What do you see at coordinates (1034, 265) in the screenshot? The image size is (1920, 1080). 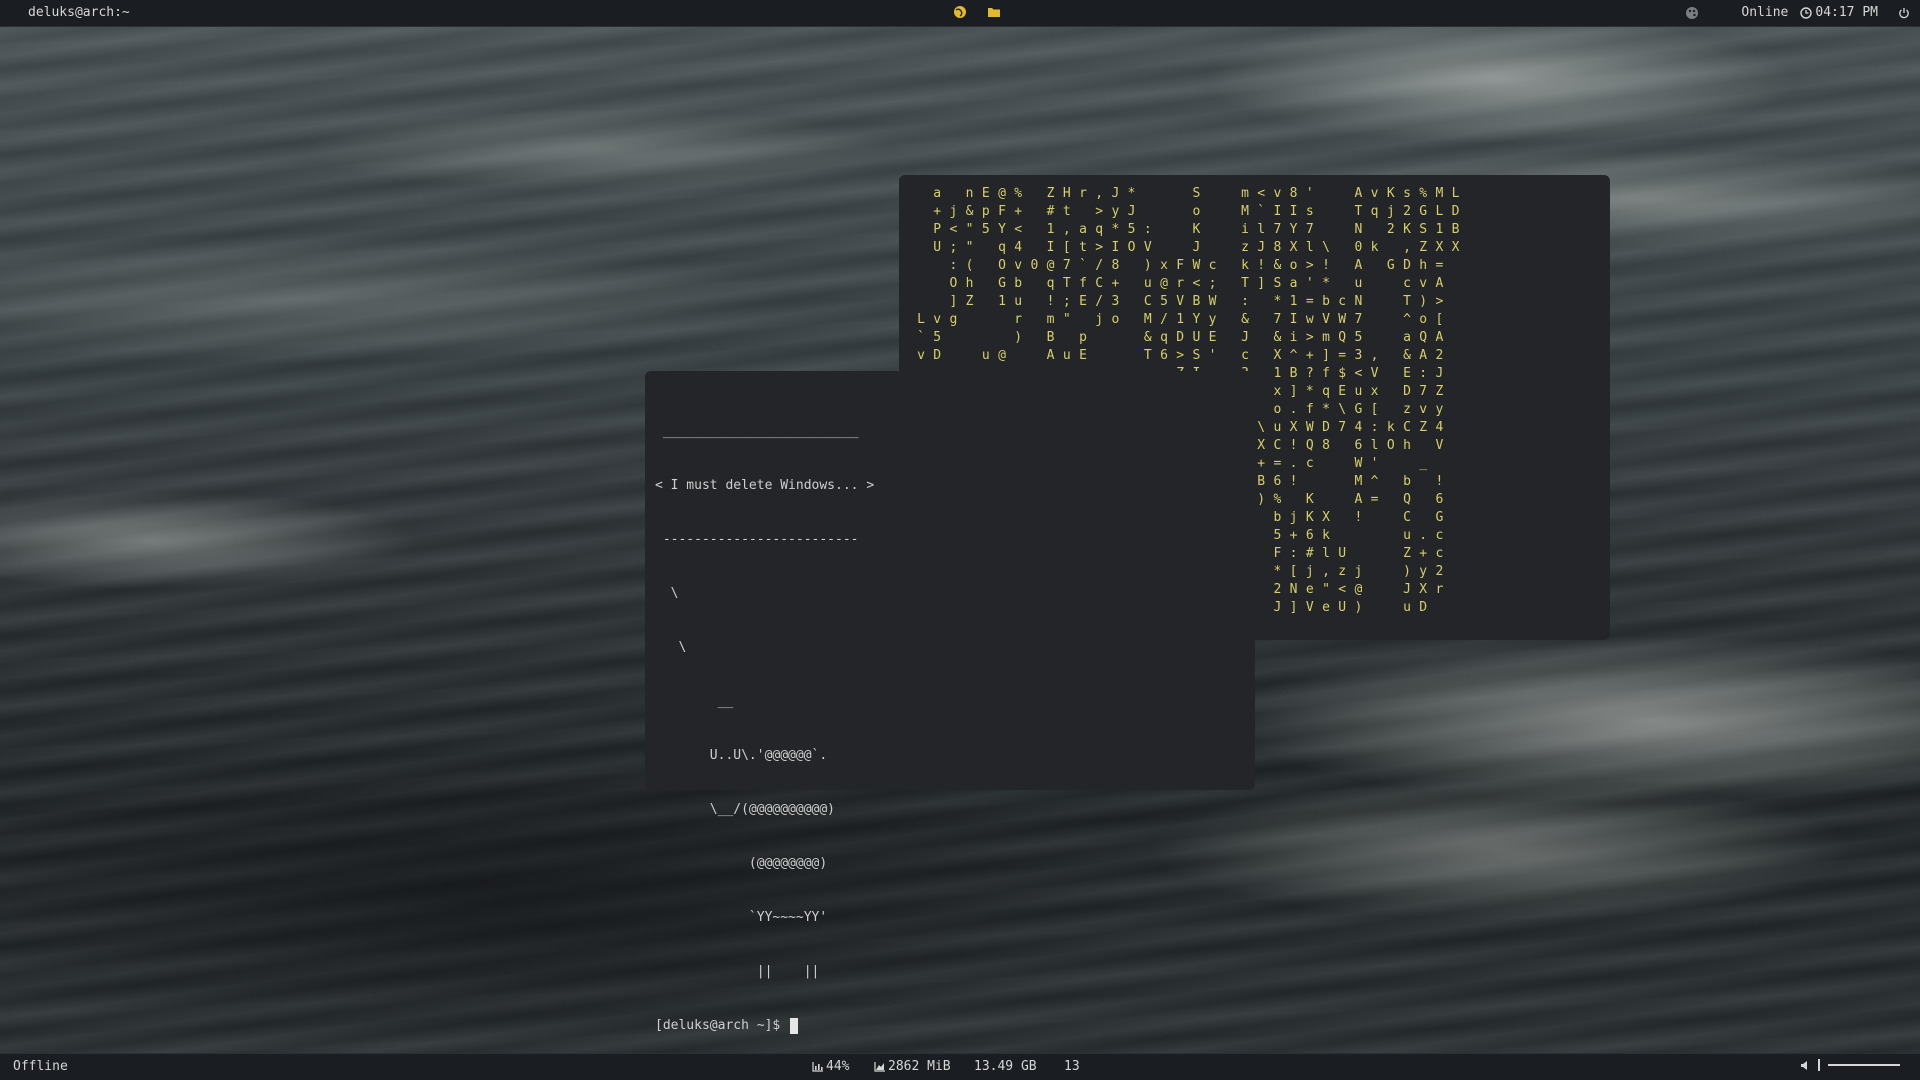 I see `matrix-column: 0` at bounding box center [1034, 265].